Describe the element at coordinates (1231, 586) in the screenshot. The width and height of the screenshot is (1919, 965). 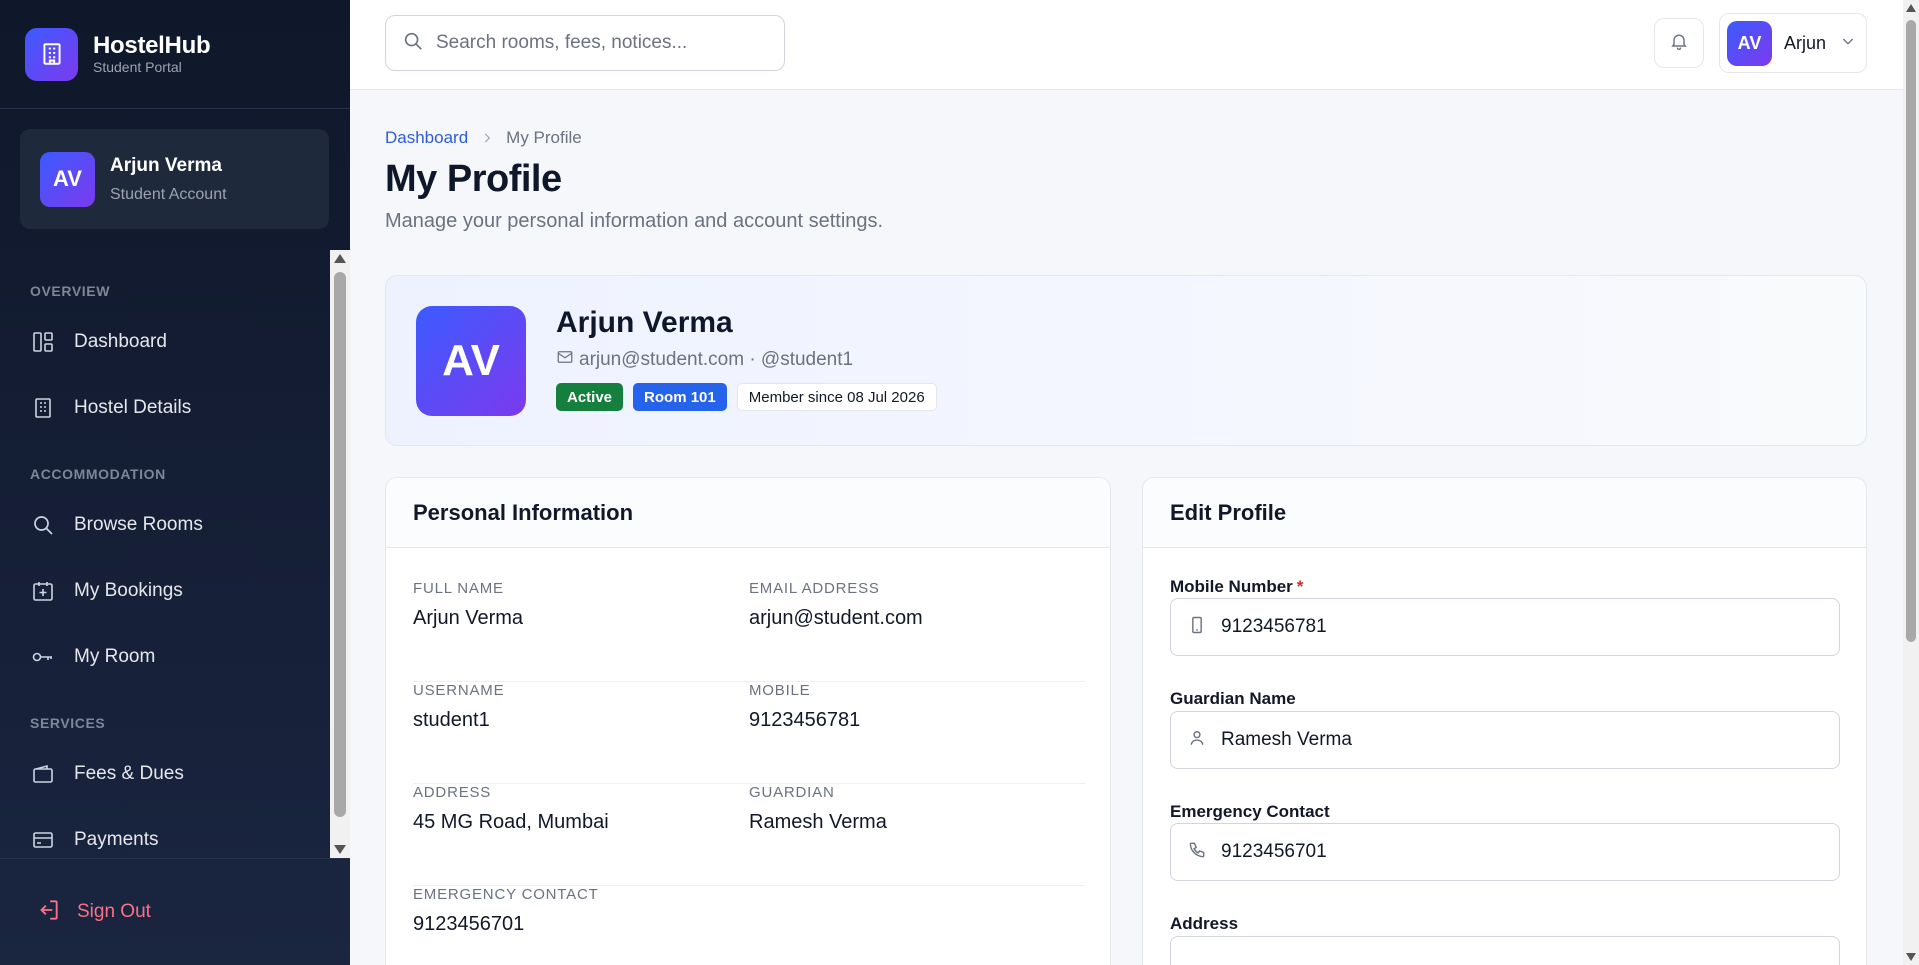
I see `label-text: Mobile Number` at that location.